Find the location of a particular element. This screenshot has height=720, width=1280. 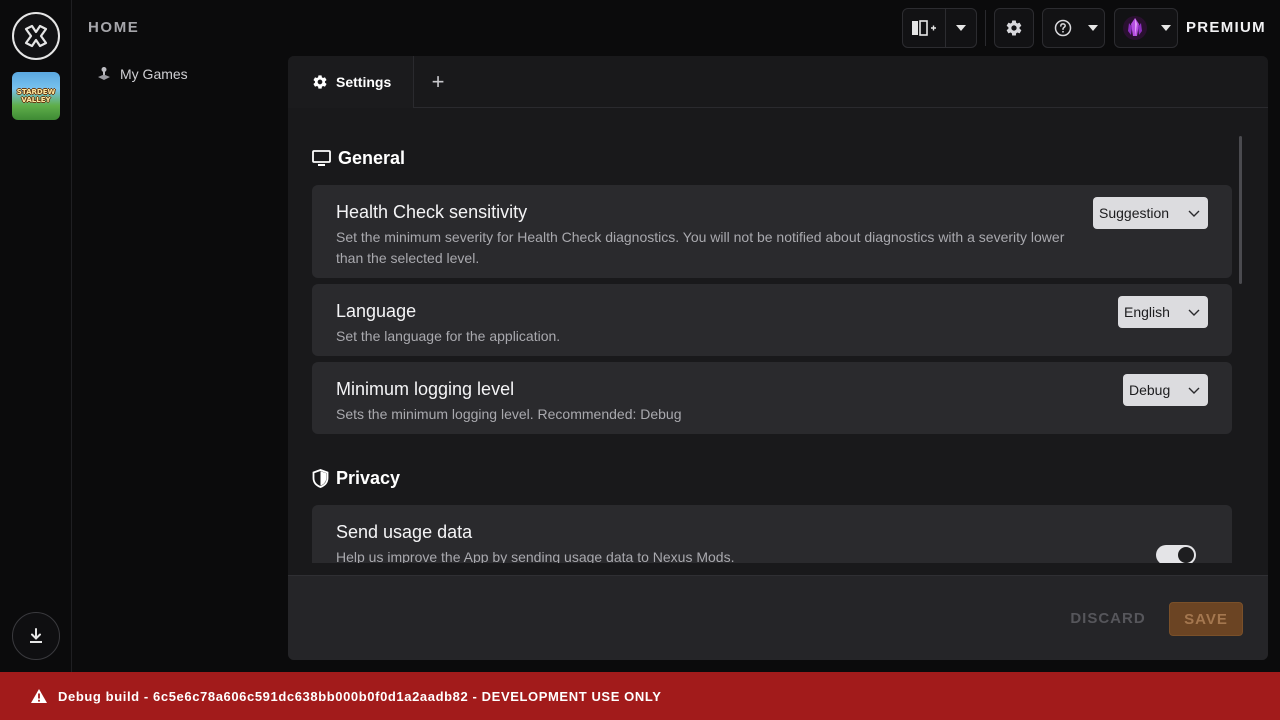

help-dropdown is located at coordinates (1073, 28).